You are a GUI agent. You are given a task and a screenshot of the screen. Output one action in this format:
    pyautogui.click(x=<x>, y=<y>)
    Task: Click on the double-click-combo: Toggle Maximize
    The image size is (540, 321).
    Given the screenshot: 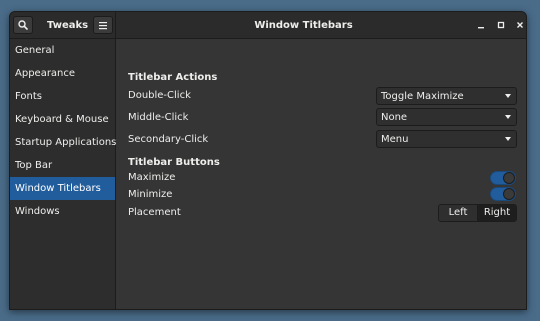 What is the action you would take?
    pyautogui.click(x=446, y=96)
    